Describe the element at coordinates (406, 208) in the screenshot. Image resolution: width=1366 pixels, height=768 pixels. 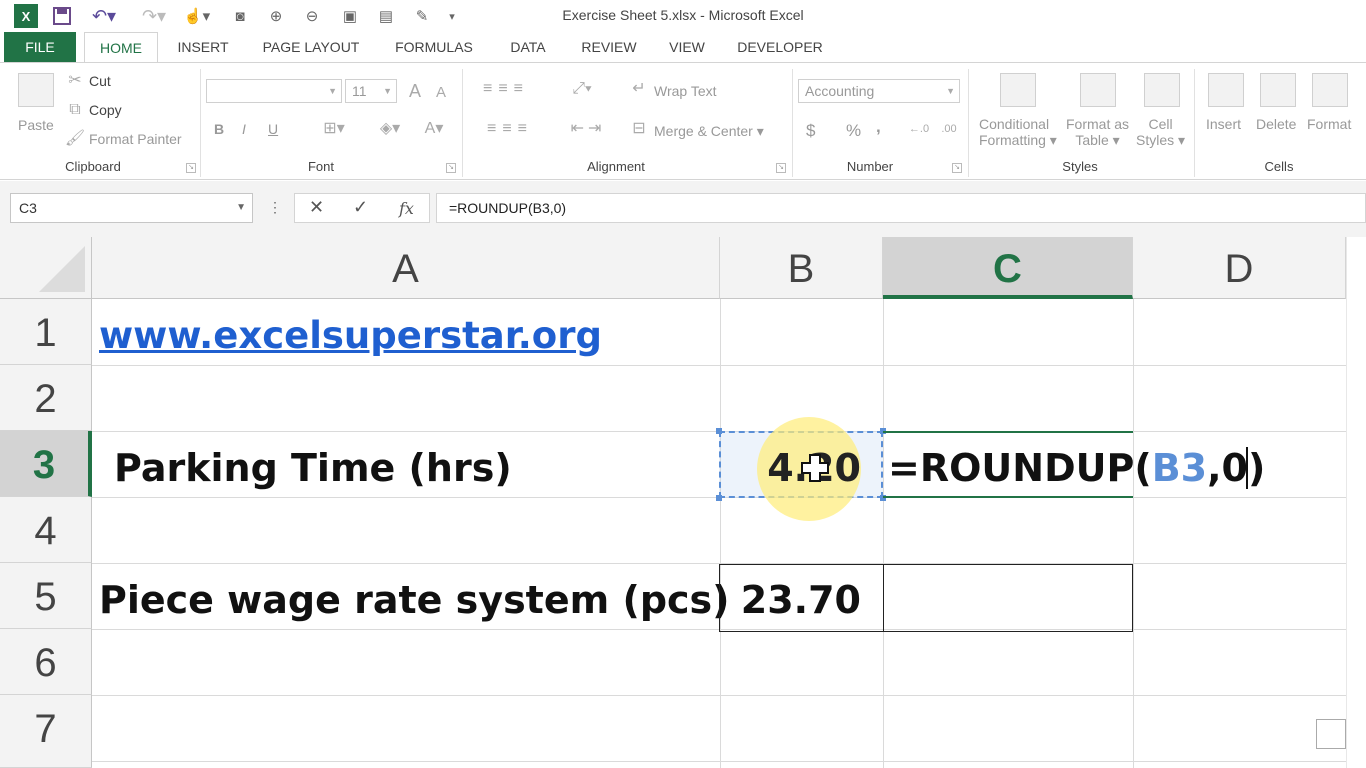
I see `insert-function-icon: fx` at that location.